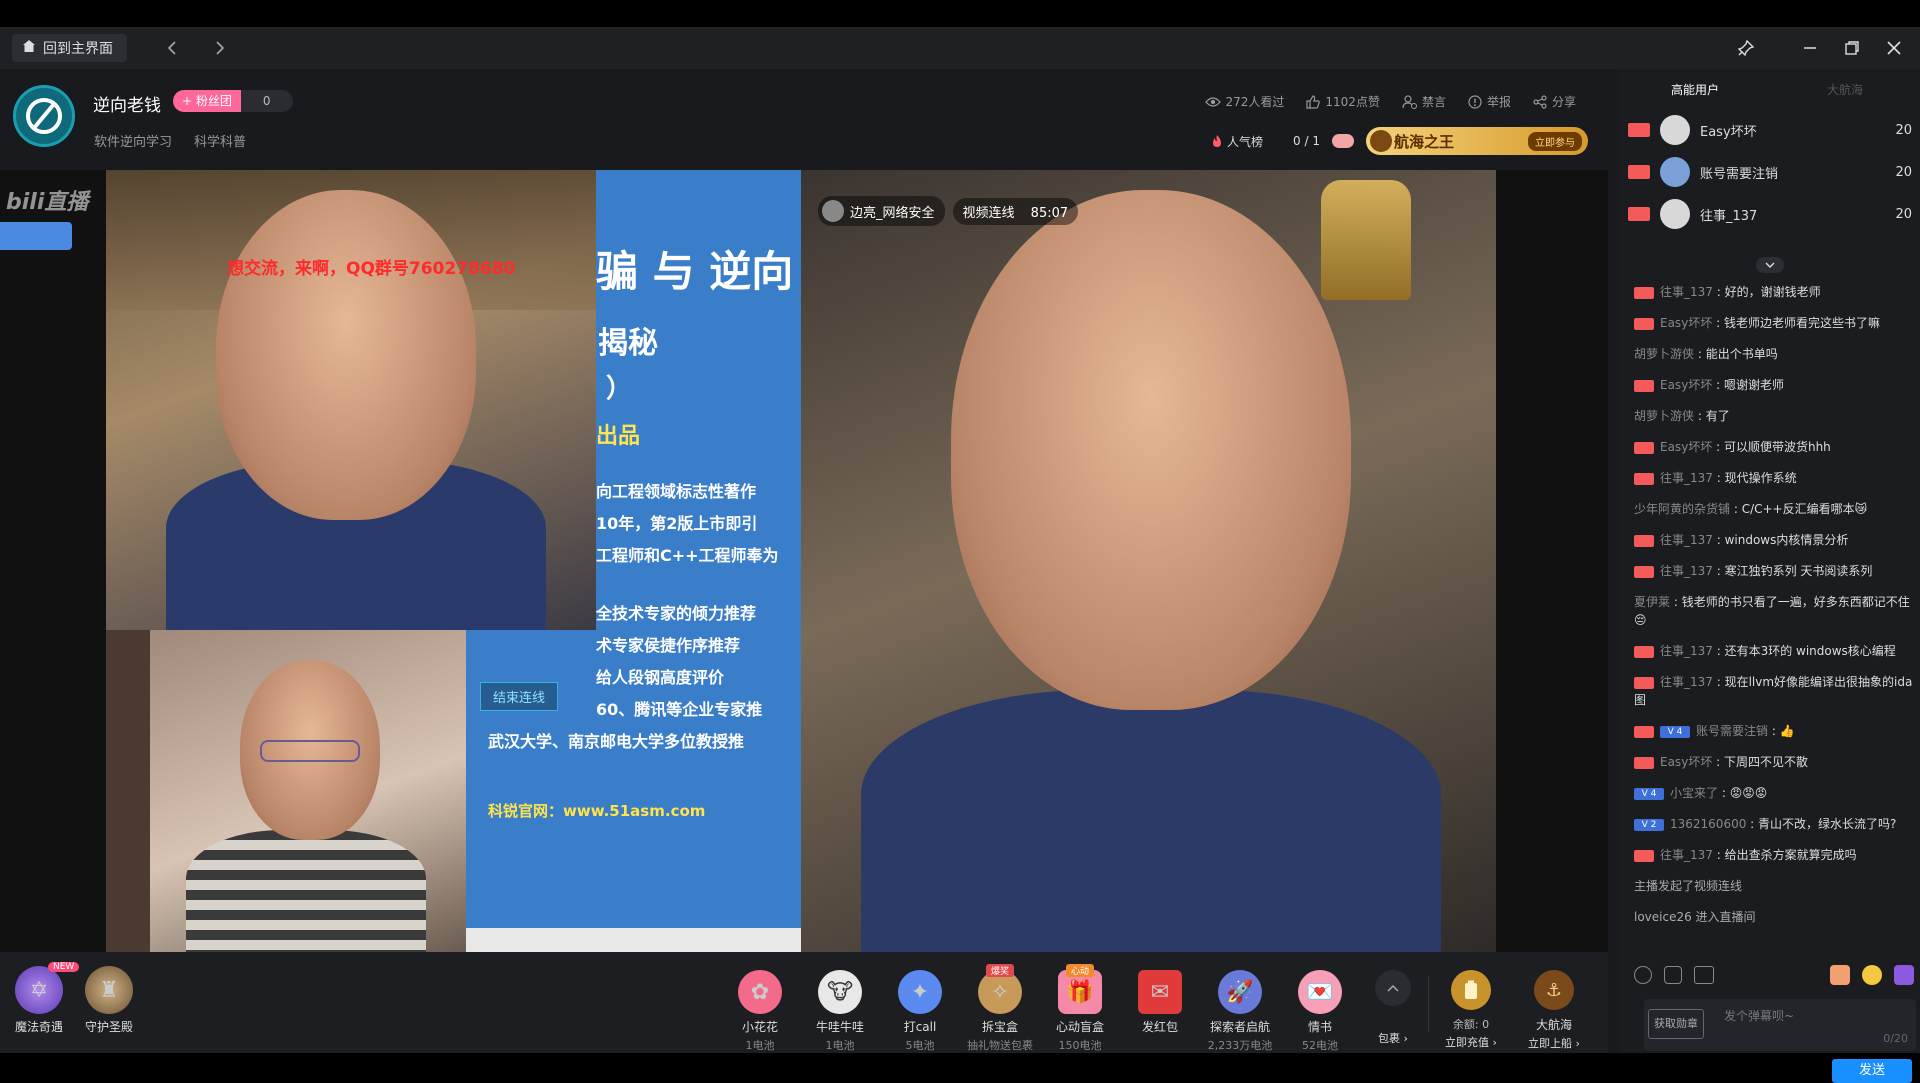 Image resolution: width=1920 pixels, height=1083 pixels. What do you see at coordinates (1676, 1024) in the screenshot?
I see `get-medal-button: 获取勋章` at bounding box center [1676, 1024].